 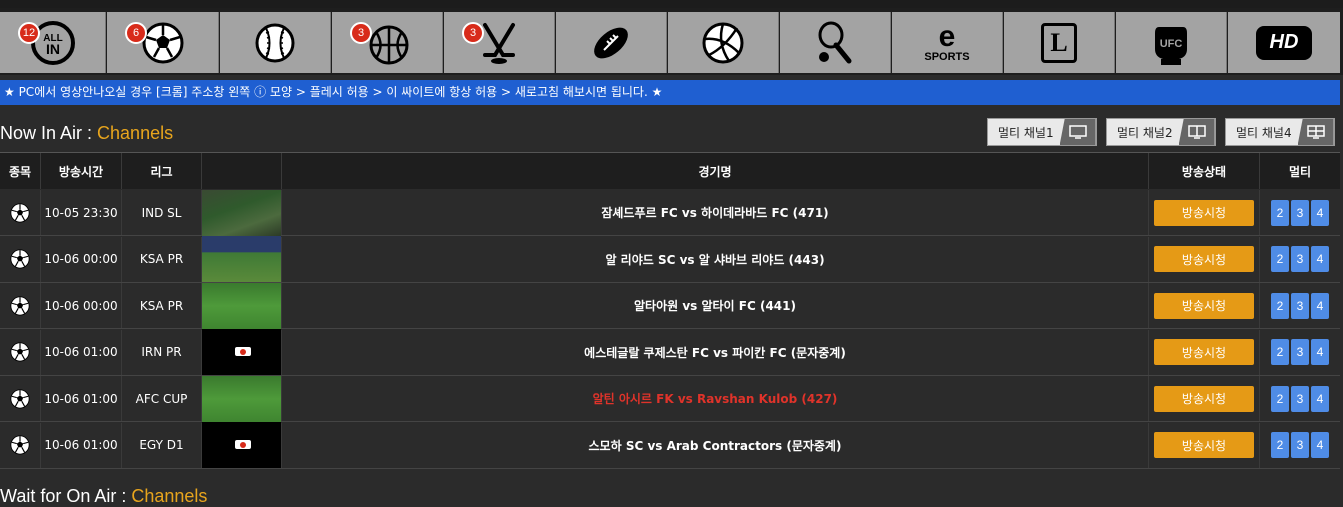 What do you see at coordinates (361, 33) in the screenshot?
I see `badge-basketball: 3` at bounding box center [361, 33].